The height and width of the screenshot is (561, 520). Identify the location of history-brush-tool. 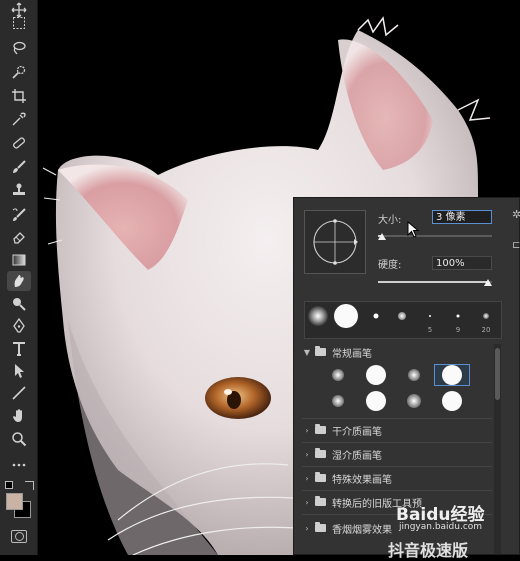
(19, 215).